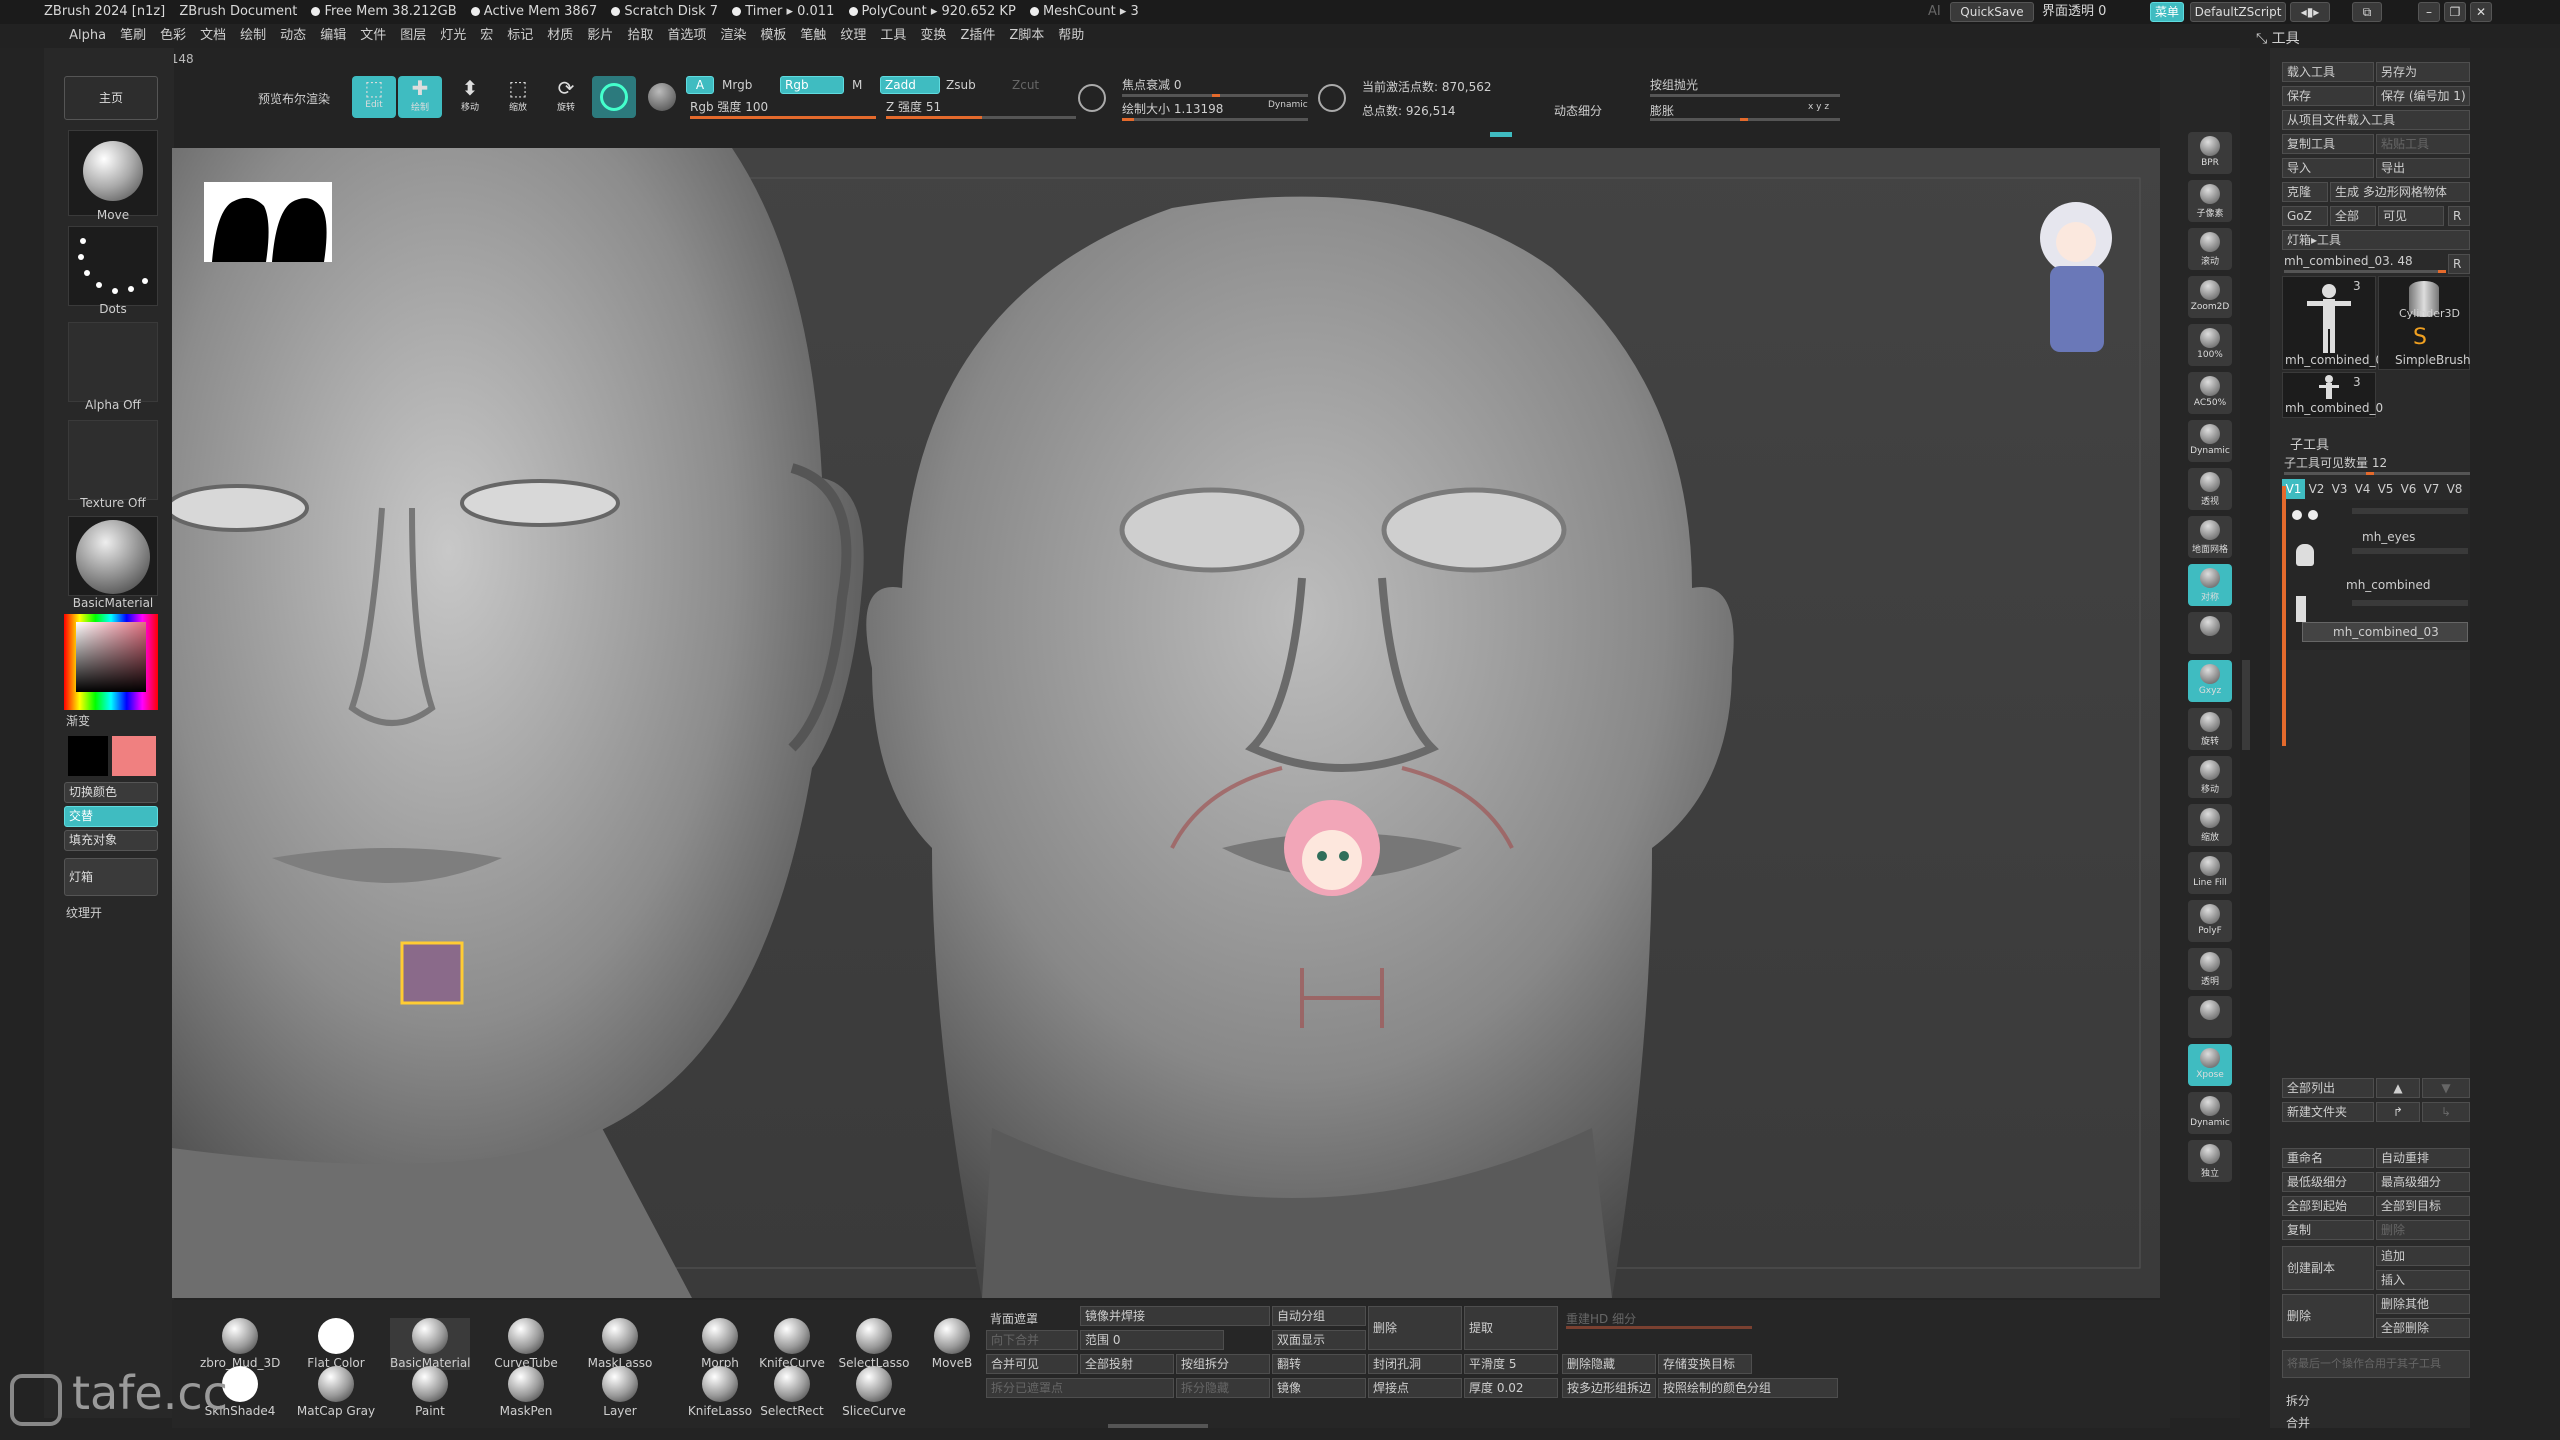 Image resolution: width=2560 pixels, height=1440 pixels. Describe the element at coordinates (2339, 489) in the screenshot. I see `version-tab: V3` at that location.